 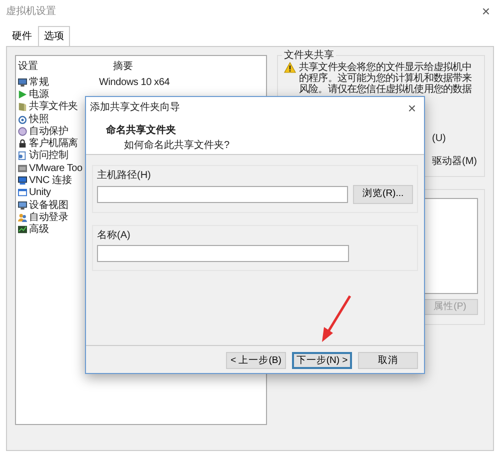 I want to click on document-icon, so click(x=22, y=155).